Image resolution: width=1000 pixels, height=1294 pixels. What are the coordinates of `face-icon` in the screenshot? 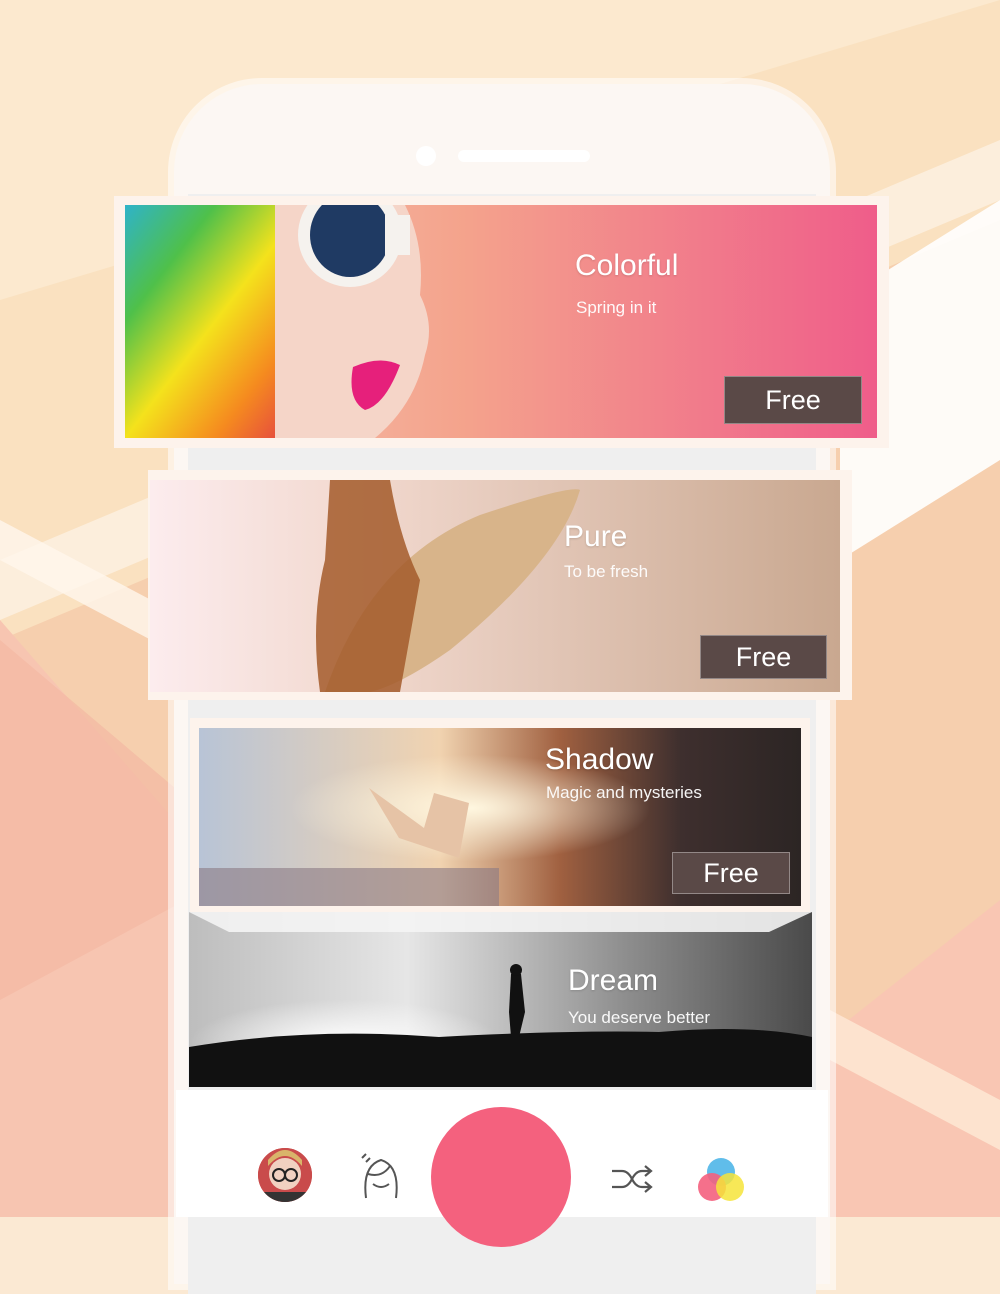 It's located at (381, 1177).